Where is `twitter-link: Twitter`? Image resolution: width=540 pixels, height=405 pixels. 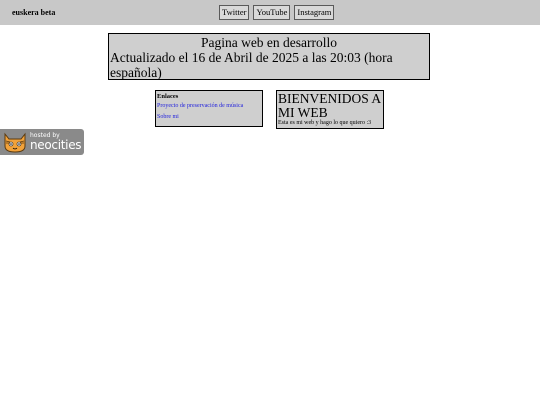
twitter-link: Twitter is located at coordinates (234, 12).